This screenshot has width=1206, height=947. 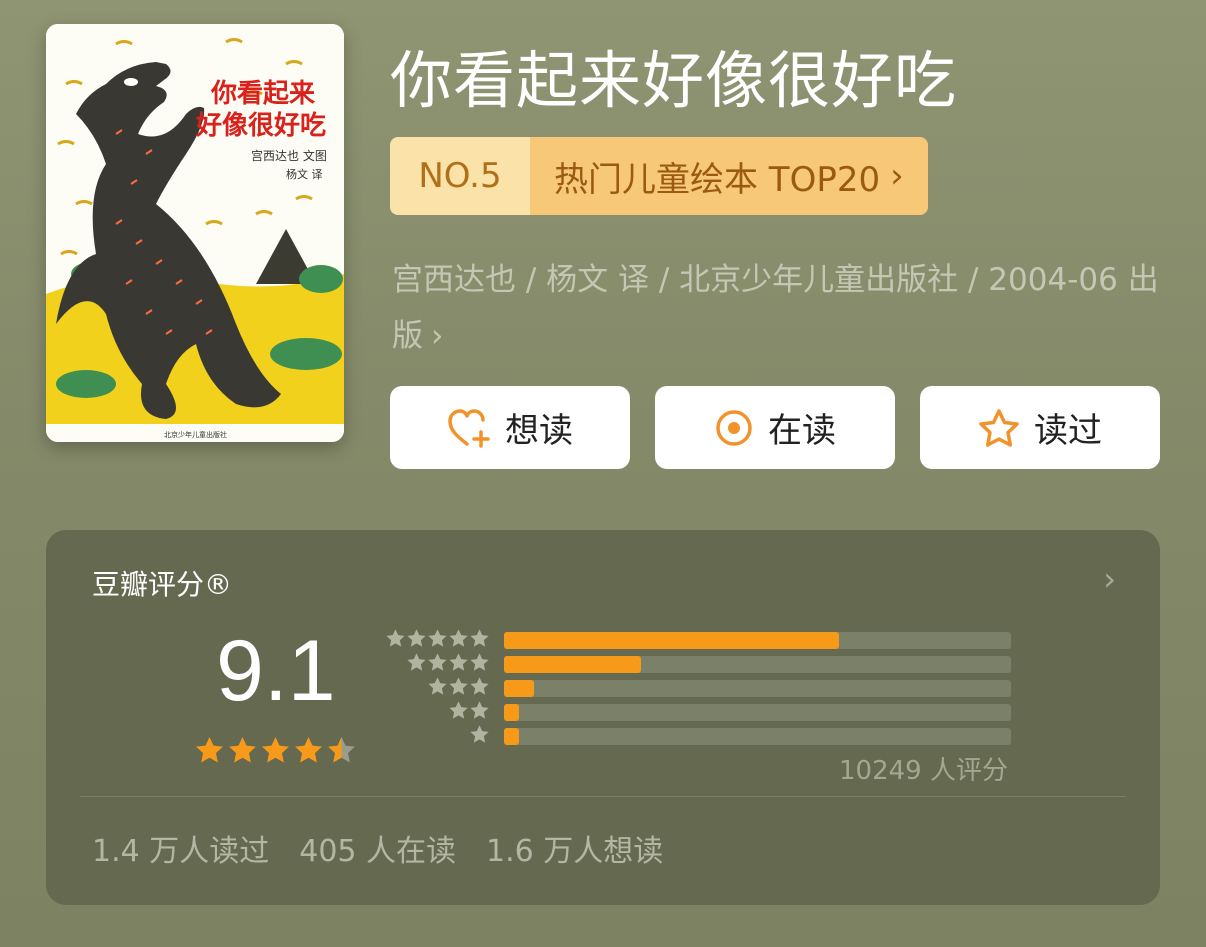 What do you see at coordinates (575, 851) in the screenshot?
I see `stat-want-to-read: 1.6 万人想读` at bounding box center [575, 851].